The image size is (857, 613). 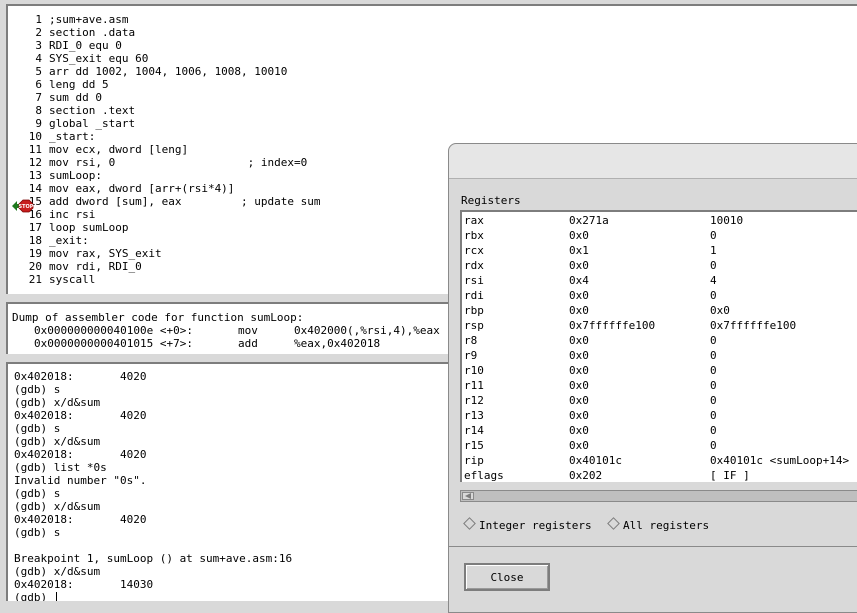 I want to click on source-code: RDI_0 equ 0, so click(x=85, y=45).